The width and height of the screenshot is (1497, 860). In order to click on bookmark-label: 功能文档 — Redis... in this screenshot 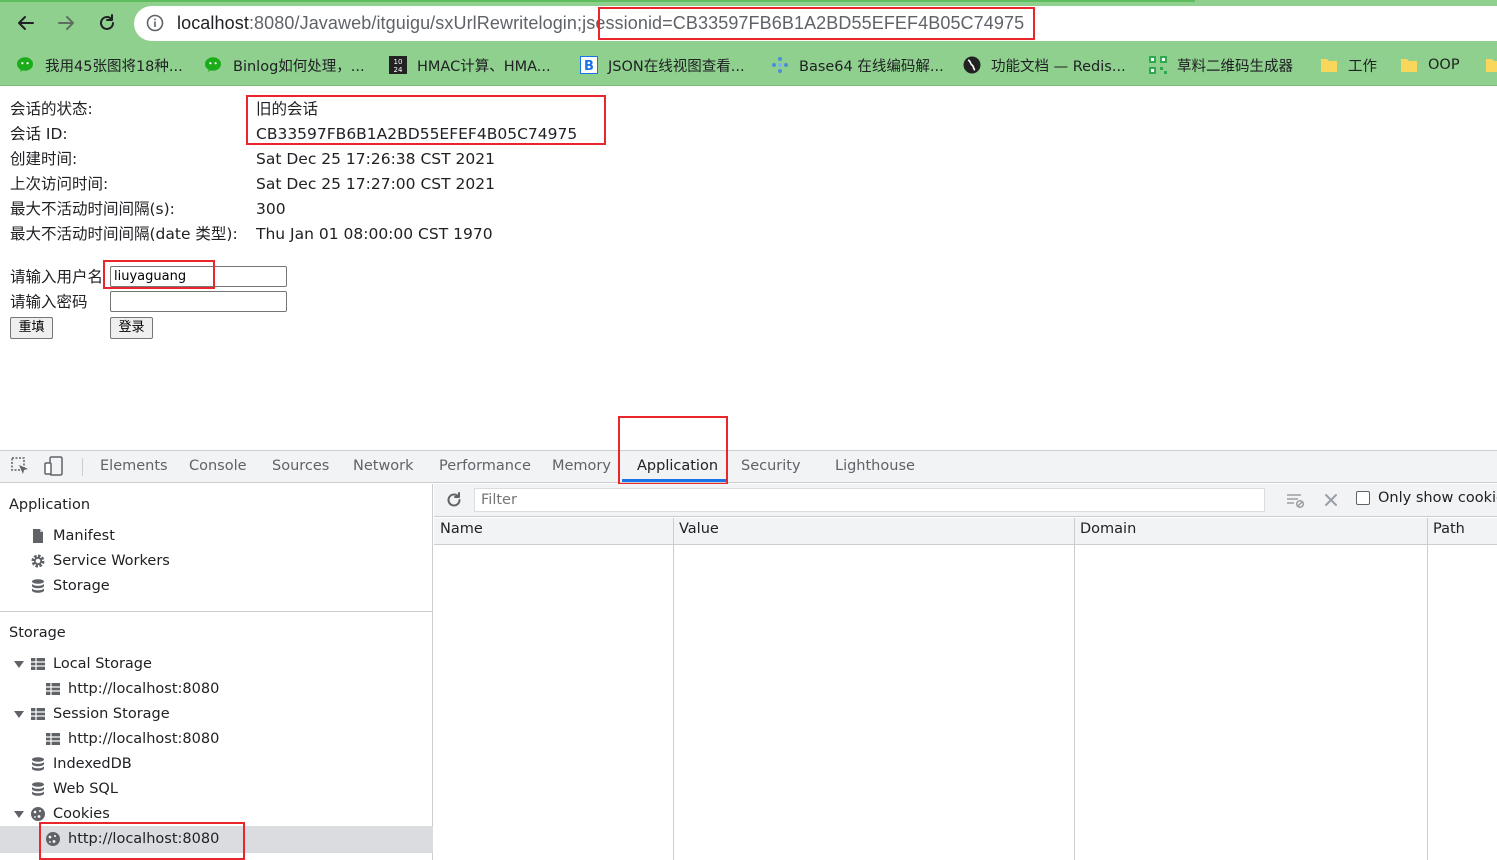, I will do `click(1058, 66)`.